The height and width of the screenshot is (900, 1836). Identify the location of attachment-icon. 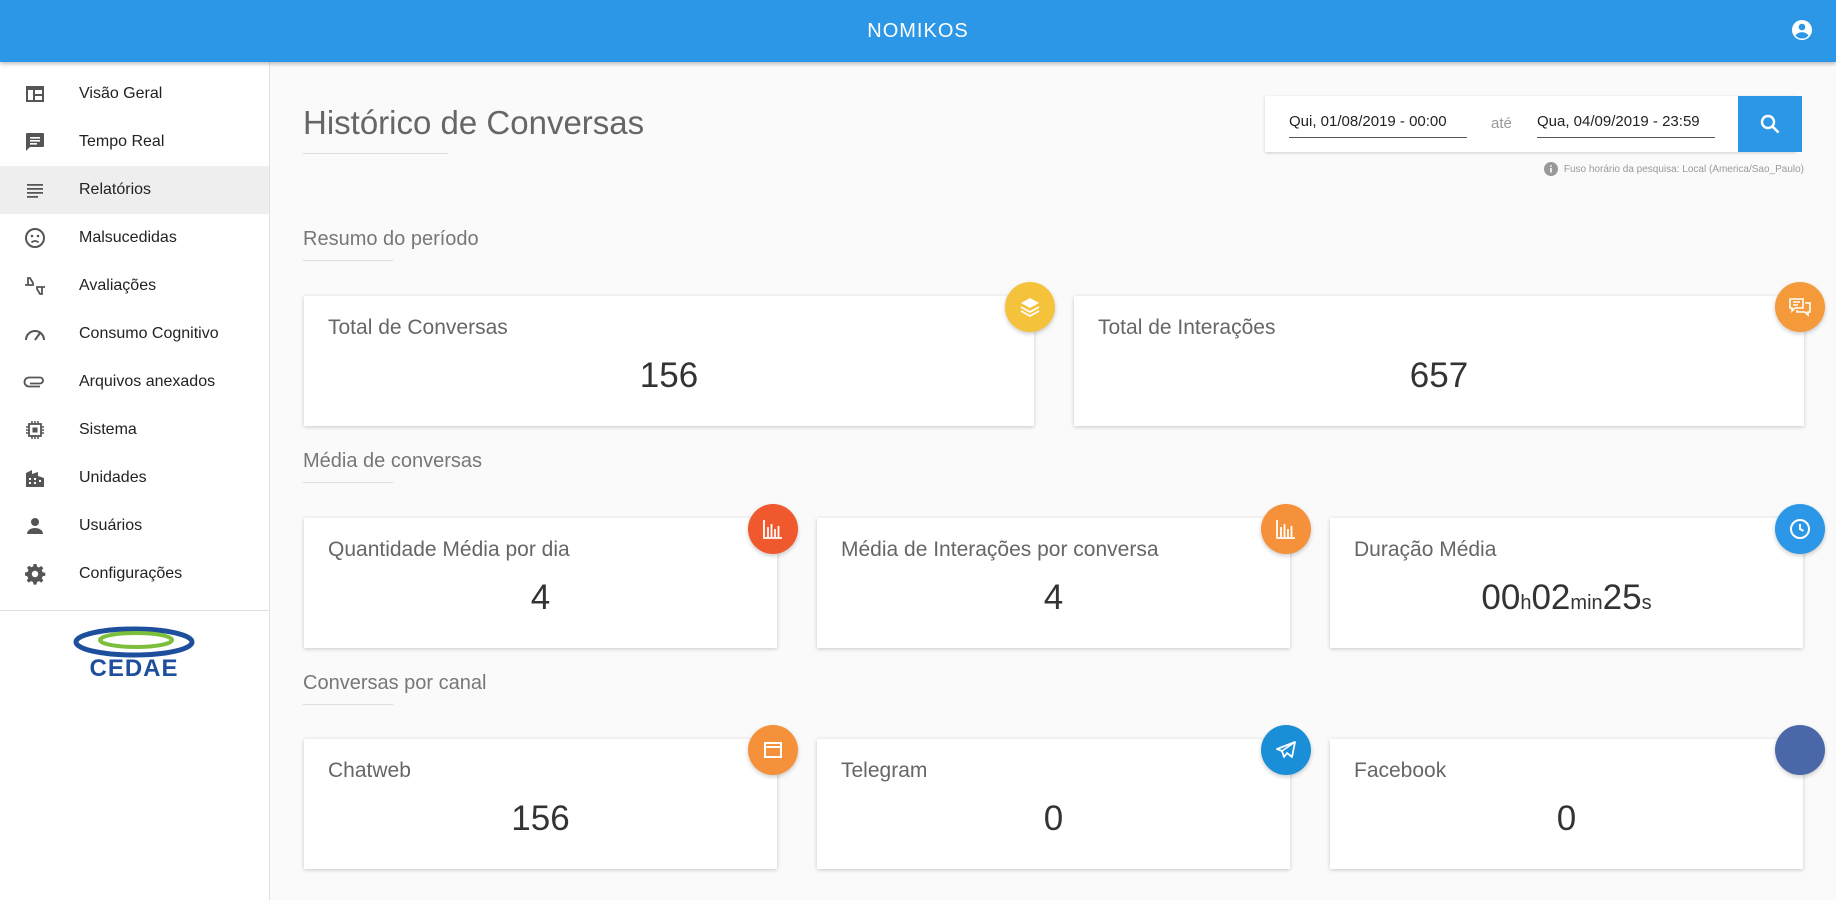
(33, 382).